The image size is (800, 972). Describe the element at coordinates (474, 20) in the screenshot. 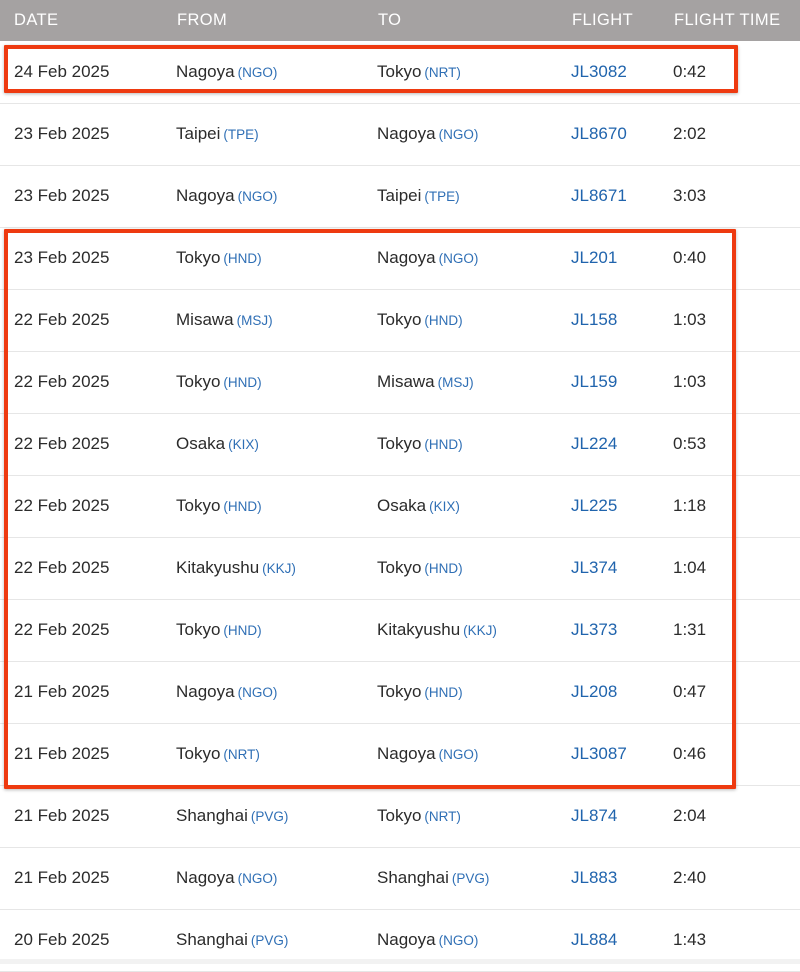

I see `column-header-to: TO` at that location.